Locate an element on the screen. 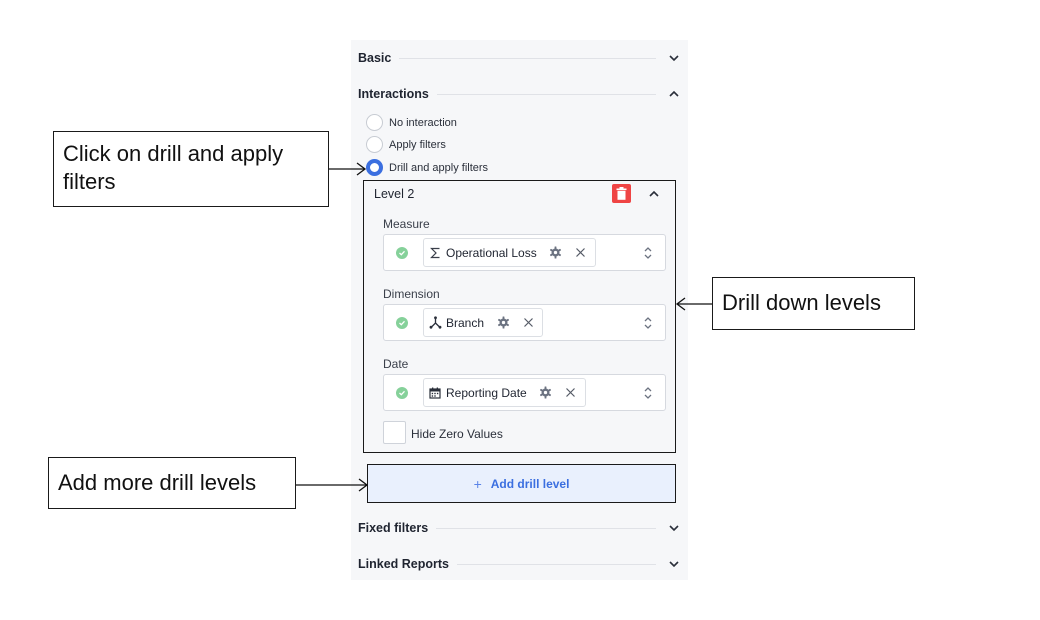 The image size is (1040, 620). add-drill-level-label: Add drill level is located at coordinates (530, 483).